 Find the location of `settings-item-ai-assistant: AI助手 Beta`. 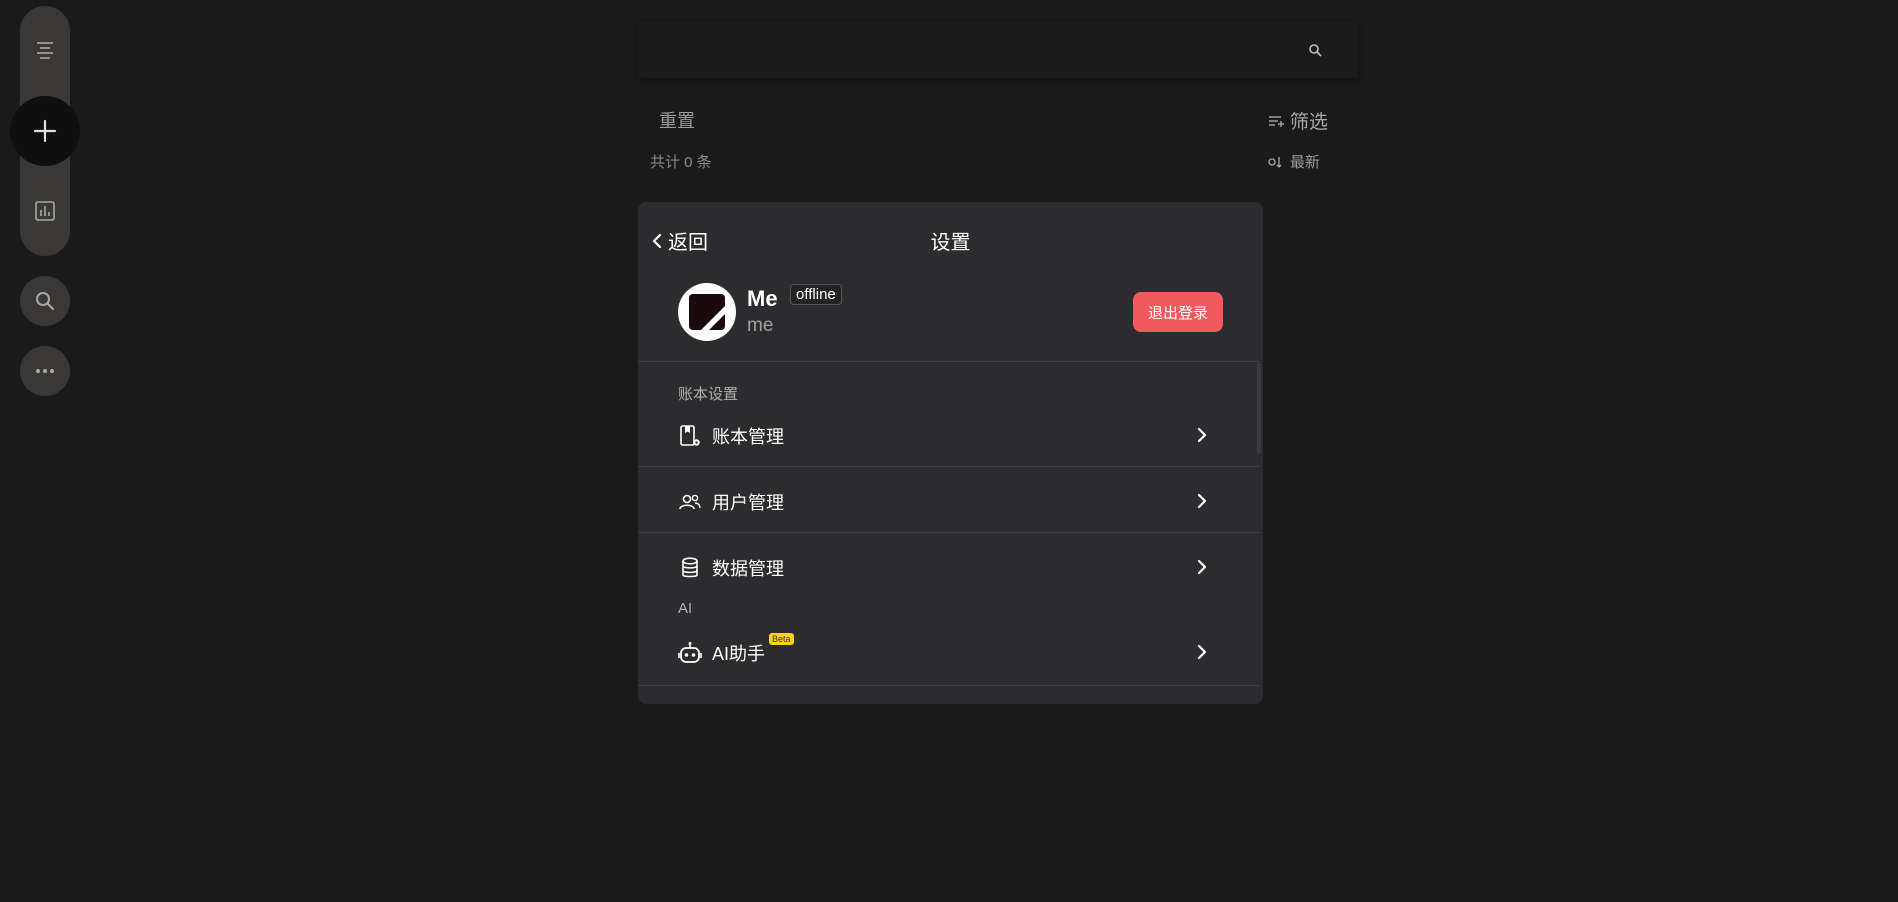

settings-item-ai-assistant: AI助手 Beta is located at coordinates (949, 653).